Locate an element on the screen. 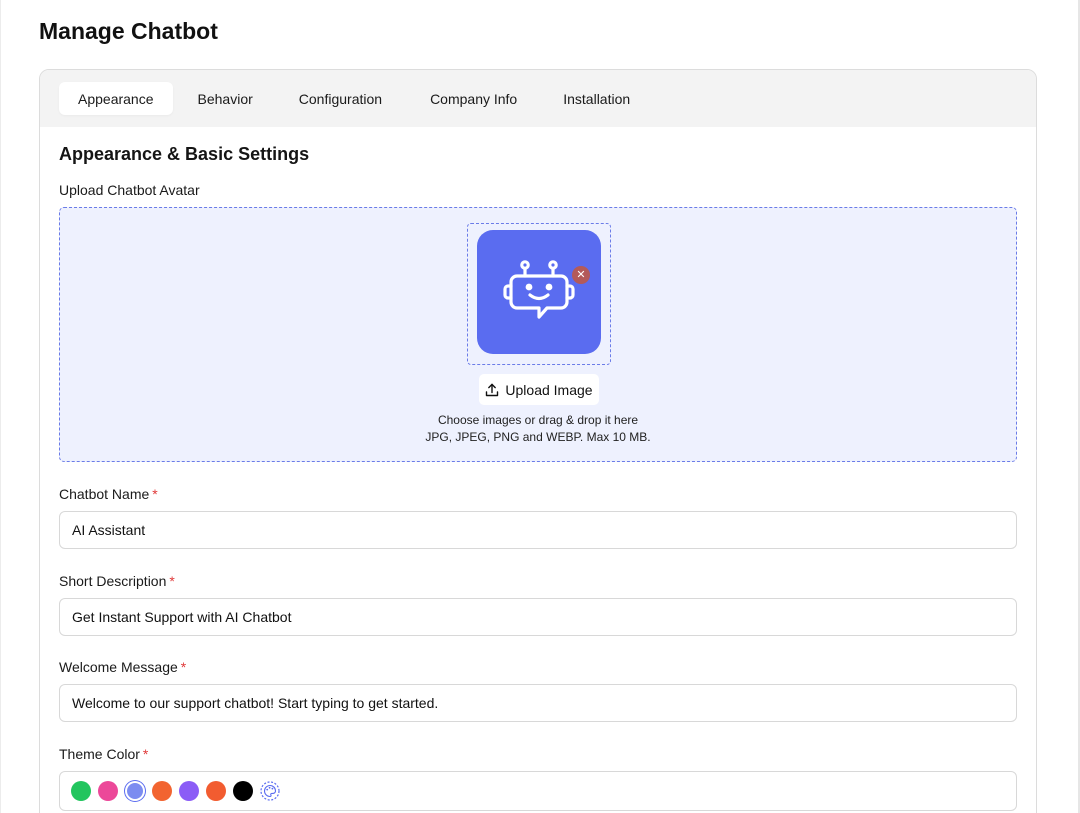 Image resolution: width=1080 pixels, height=813 pixels. chatbot-avatar-image: ✕ is located at coordinates (539, 292).